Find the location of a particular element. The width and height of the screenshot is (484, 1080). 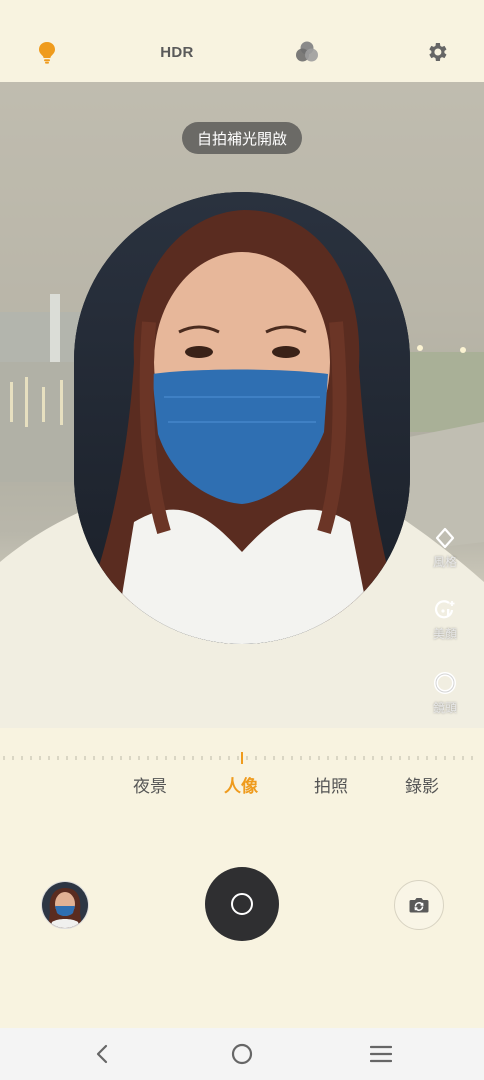

style-tool-button: 風格 is located at coordinates (445, 548).